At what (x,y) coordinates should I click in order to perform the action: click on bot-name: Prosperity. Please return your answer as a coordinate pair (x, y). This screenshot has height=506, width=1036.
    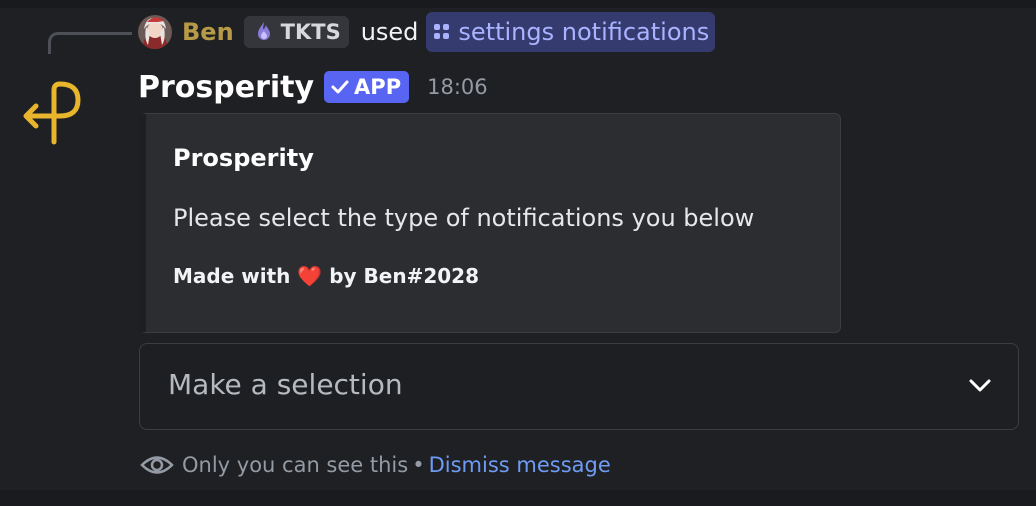
    Looking at the image, I should click on (226, 87).